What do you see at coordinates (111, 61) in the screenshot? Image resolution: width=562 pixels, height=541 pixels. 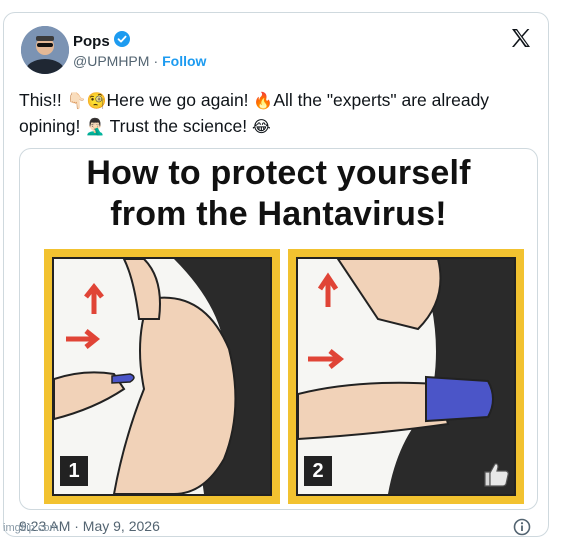 I see `author-handle: @UPMHPM` at bounding box center [111, 61].